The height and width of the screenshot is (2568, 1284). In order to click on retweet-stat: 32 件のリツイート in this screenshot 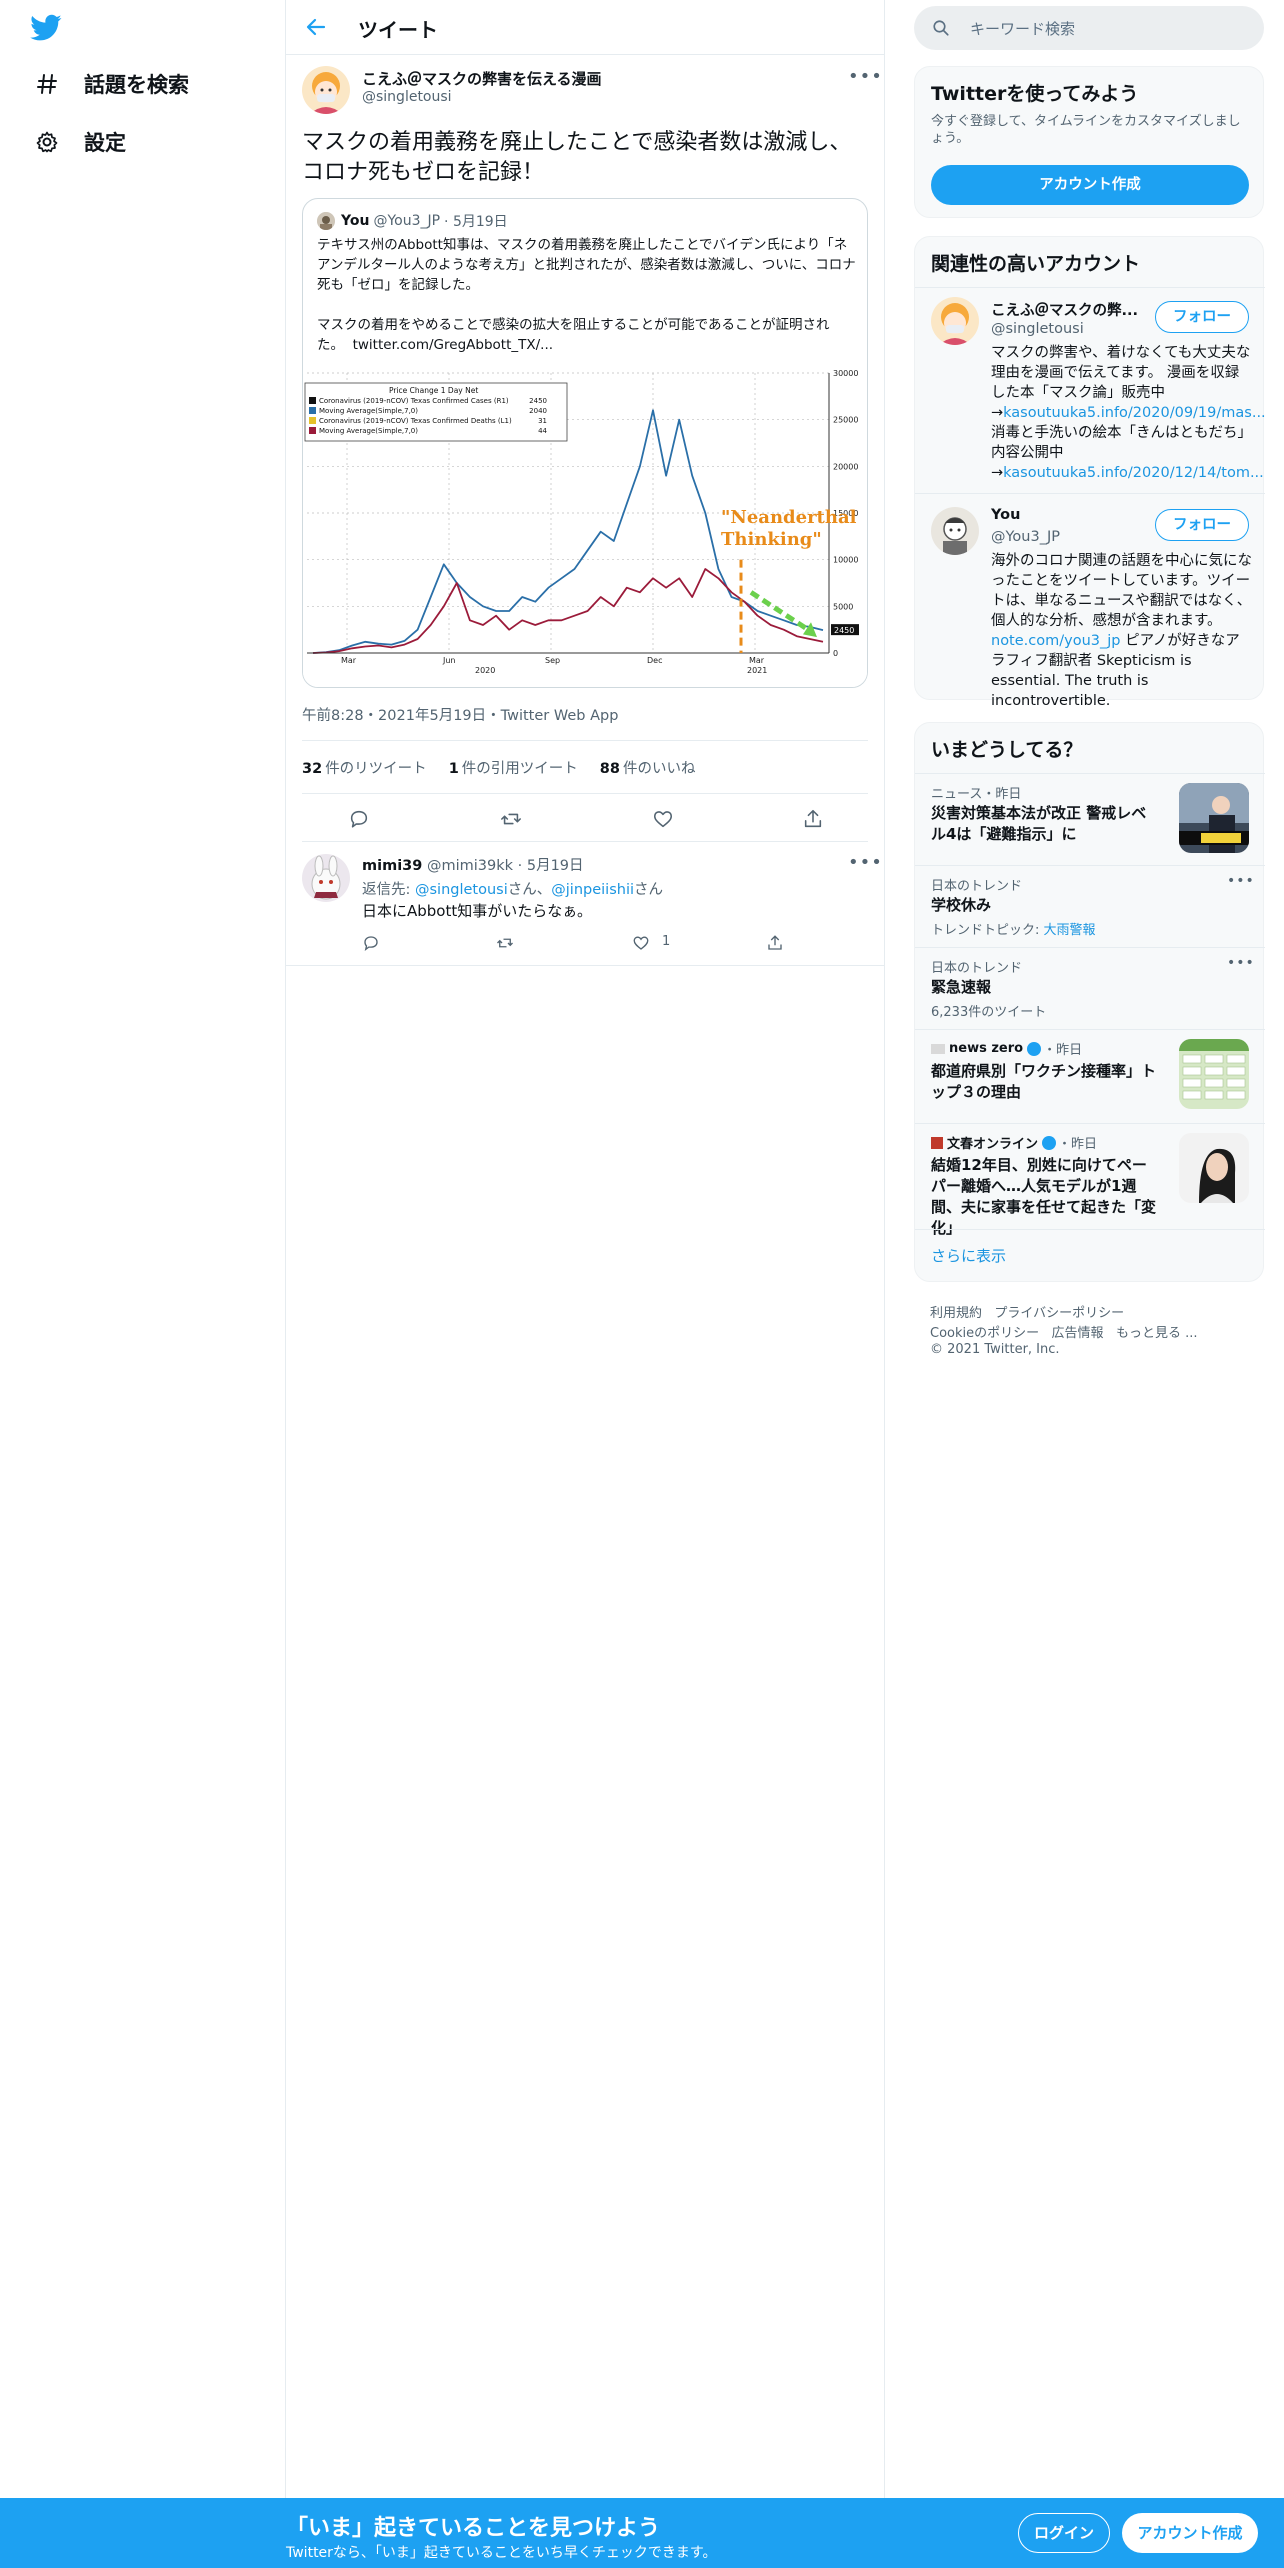, I will do `click(364, 767)`.